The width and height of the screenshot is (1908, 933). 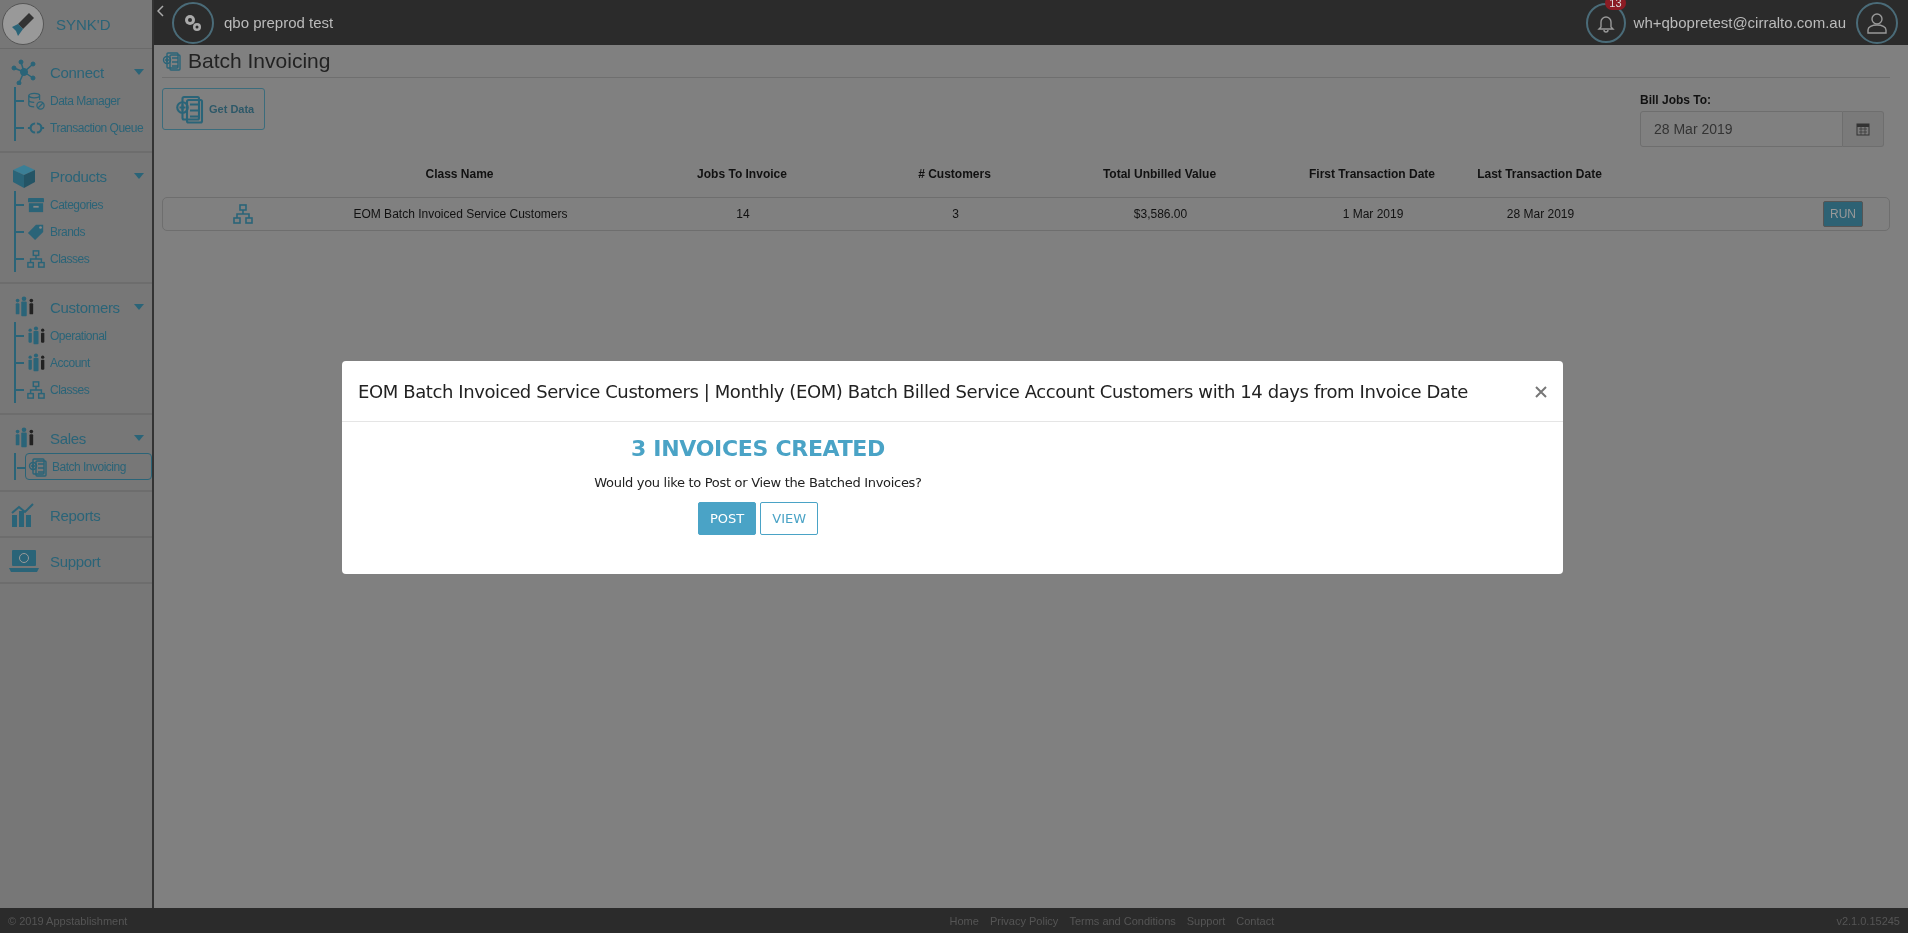 What do you see at coordinates (1741, 129) in the screenshot?
I see `date-field: 28 Mar 2019` at bounding box center [1741, 129].